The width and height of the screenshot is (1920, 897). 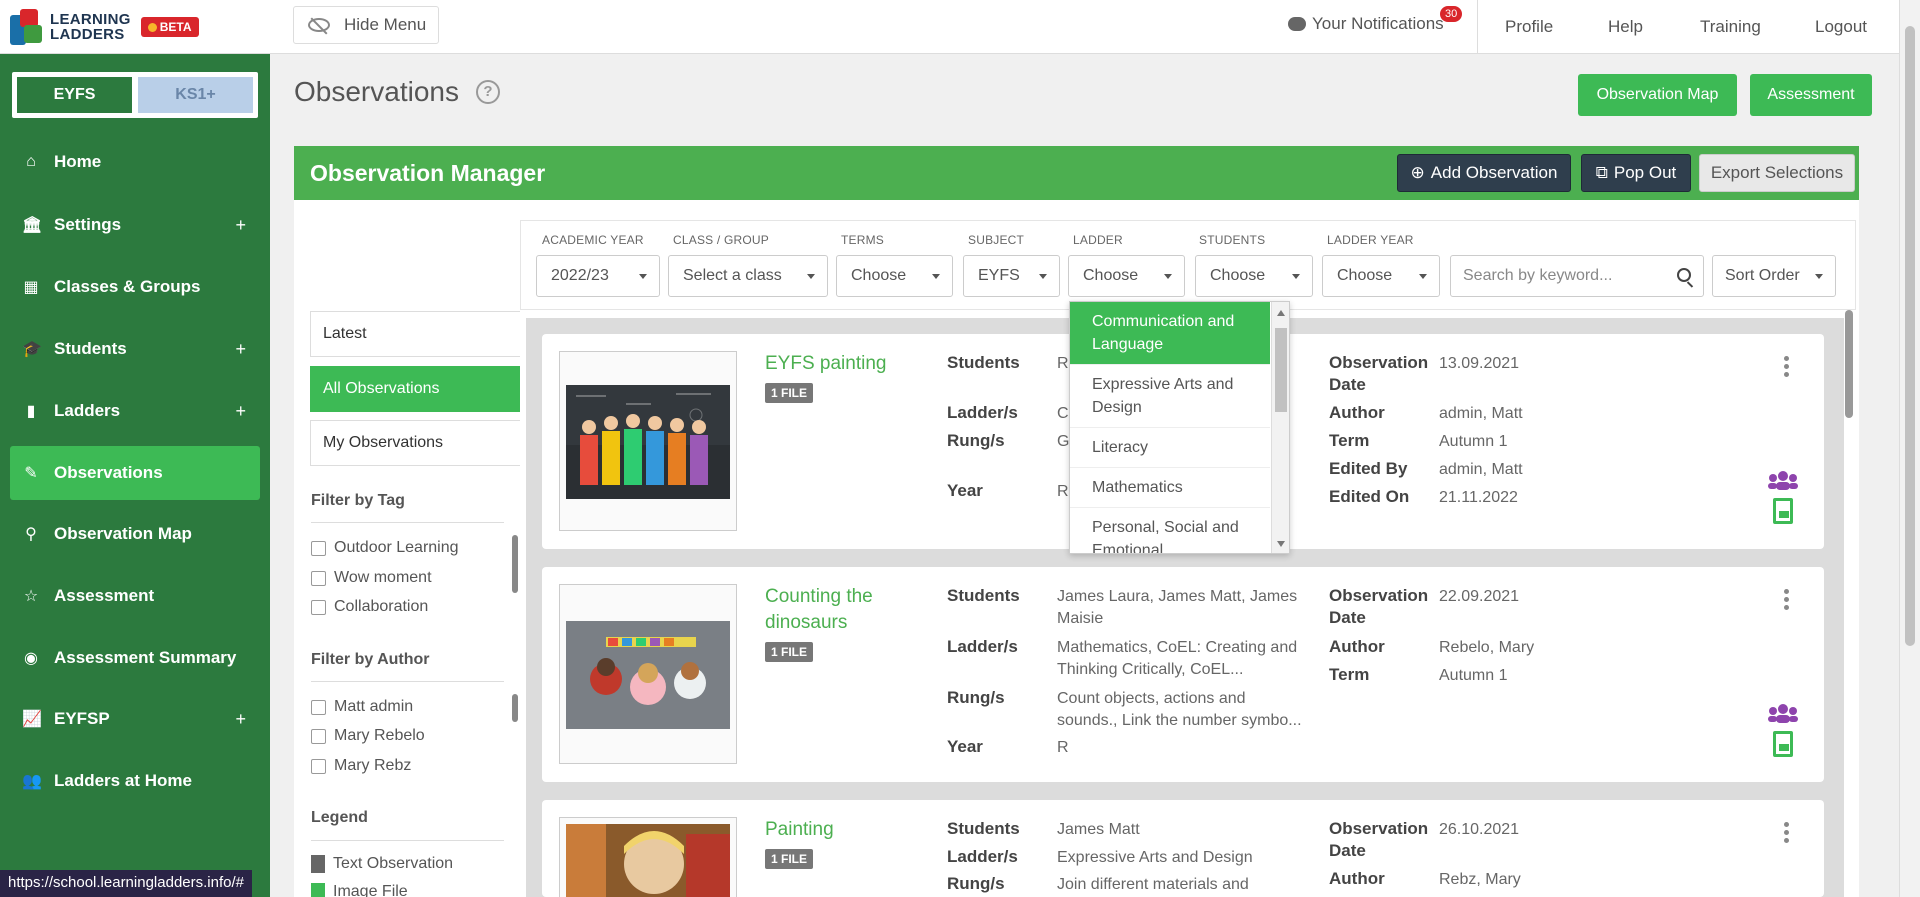 I want to click on sidebar-item-ladders-at-home: 👥 Ladders at Home, so click(x=135, y=781).